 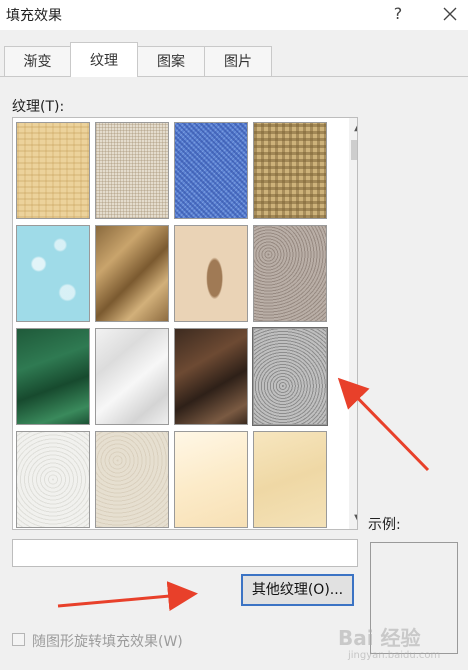 I want to click on texture-fish-fossil, so click(x=211, y=273).